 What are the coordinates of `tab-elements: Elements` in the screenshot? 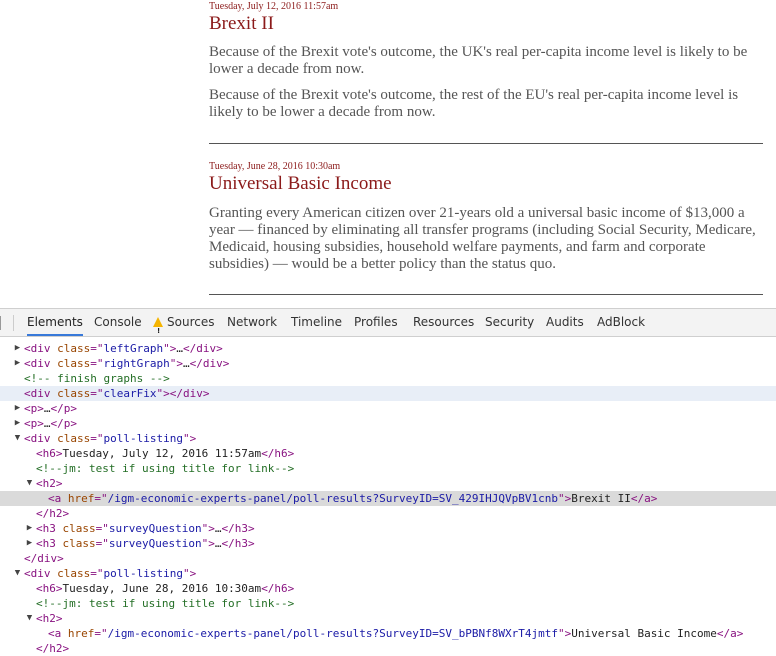 It's located at (55, 322).